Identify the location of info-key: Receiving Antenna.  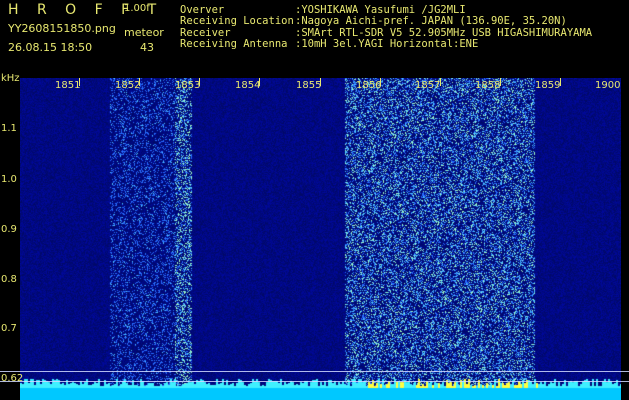
(234, 43).